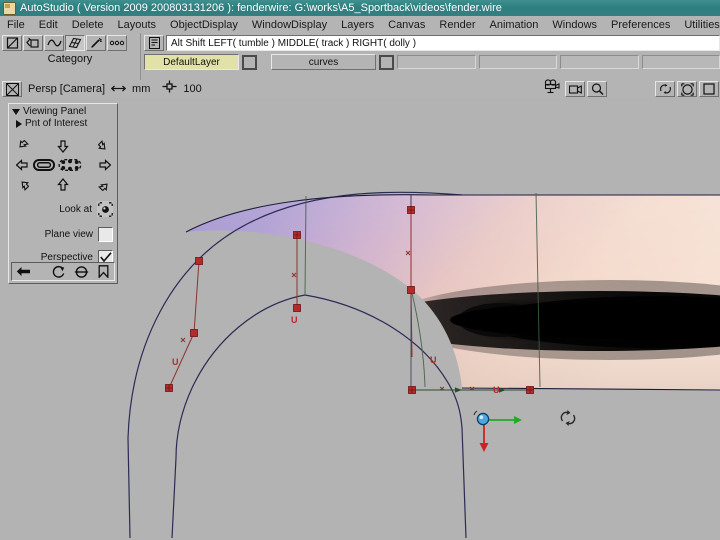 Image resolution: width=720 pixels, height=540 pixels. I want to click on viewing-panel-footer, so click(63, 271).